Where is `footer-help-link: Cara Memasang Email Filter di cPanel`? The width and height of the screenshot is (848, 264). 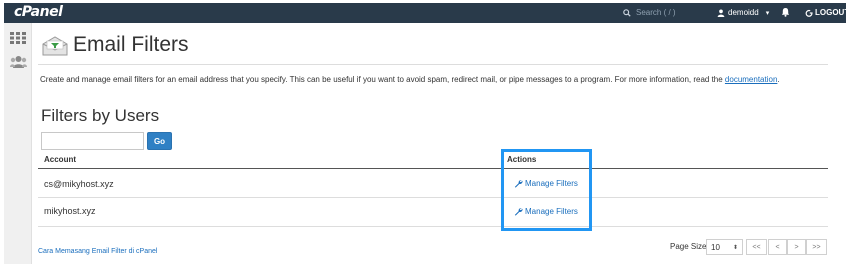 footer-help-link: Cara Memasang Email Filter di cPanel is located at coordinates (97, 251).